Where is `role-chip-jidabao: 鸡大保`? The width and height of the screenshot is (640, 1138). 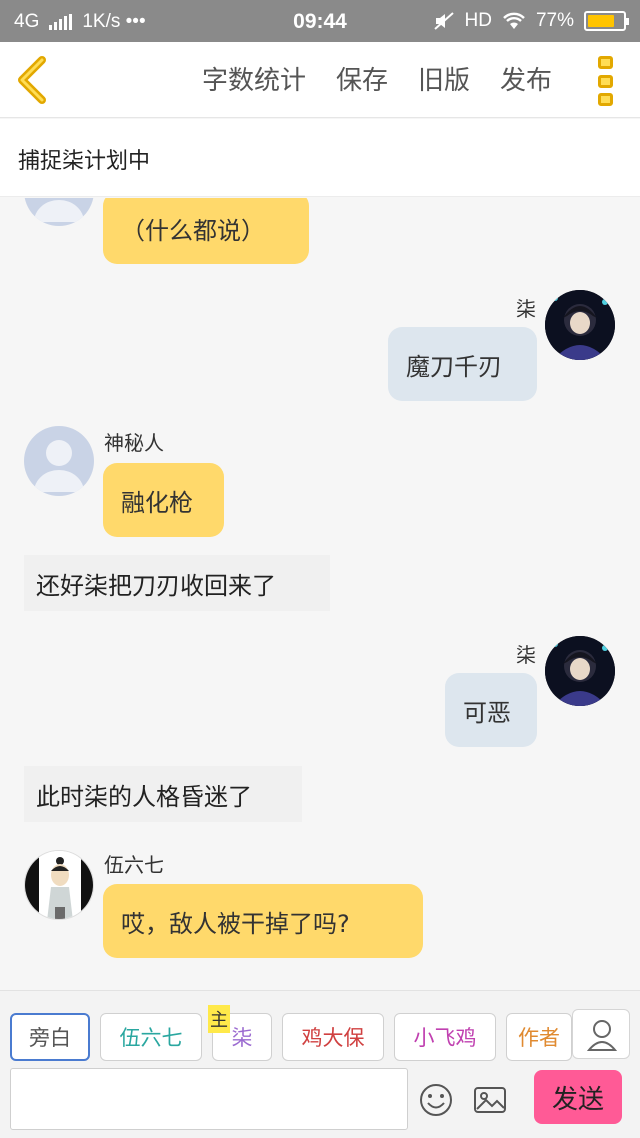
role-chip-jidabao: 鸡大保 is located at coordinates (333, 1037).